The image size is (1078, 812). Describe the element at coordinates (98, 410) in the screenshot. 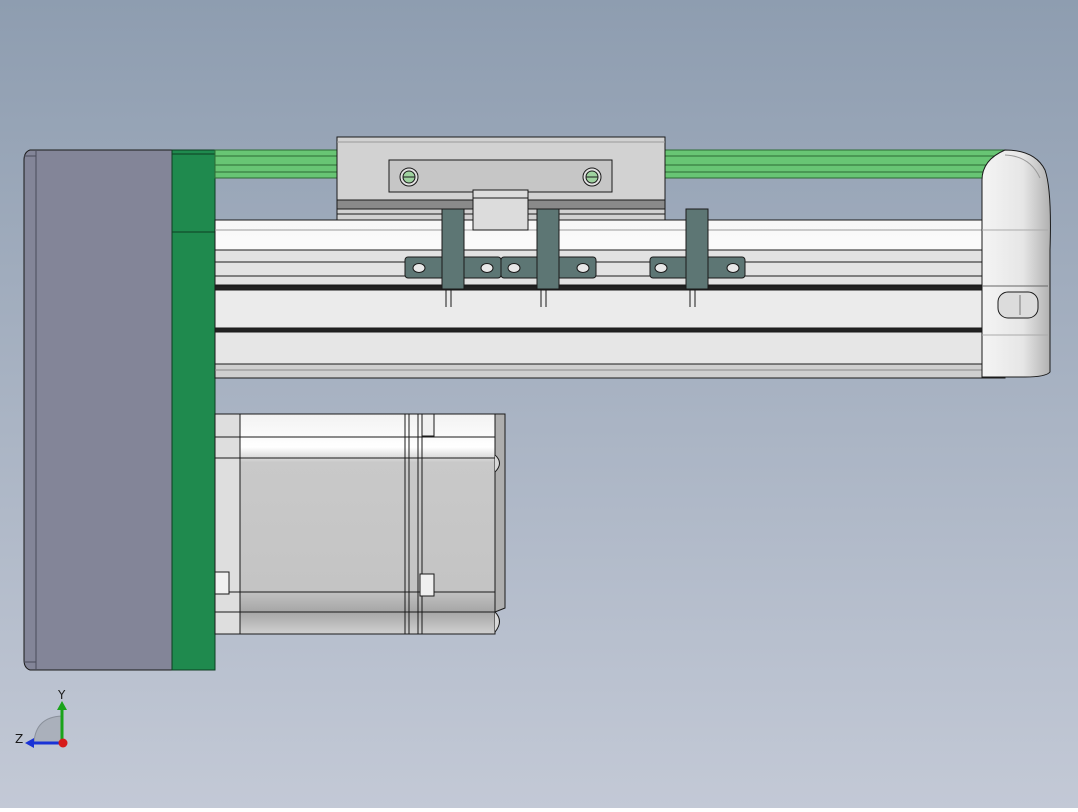

I see `cover-plate` at that location.